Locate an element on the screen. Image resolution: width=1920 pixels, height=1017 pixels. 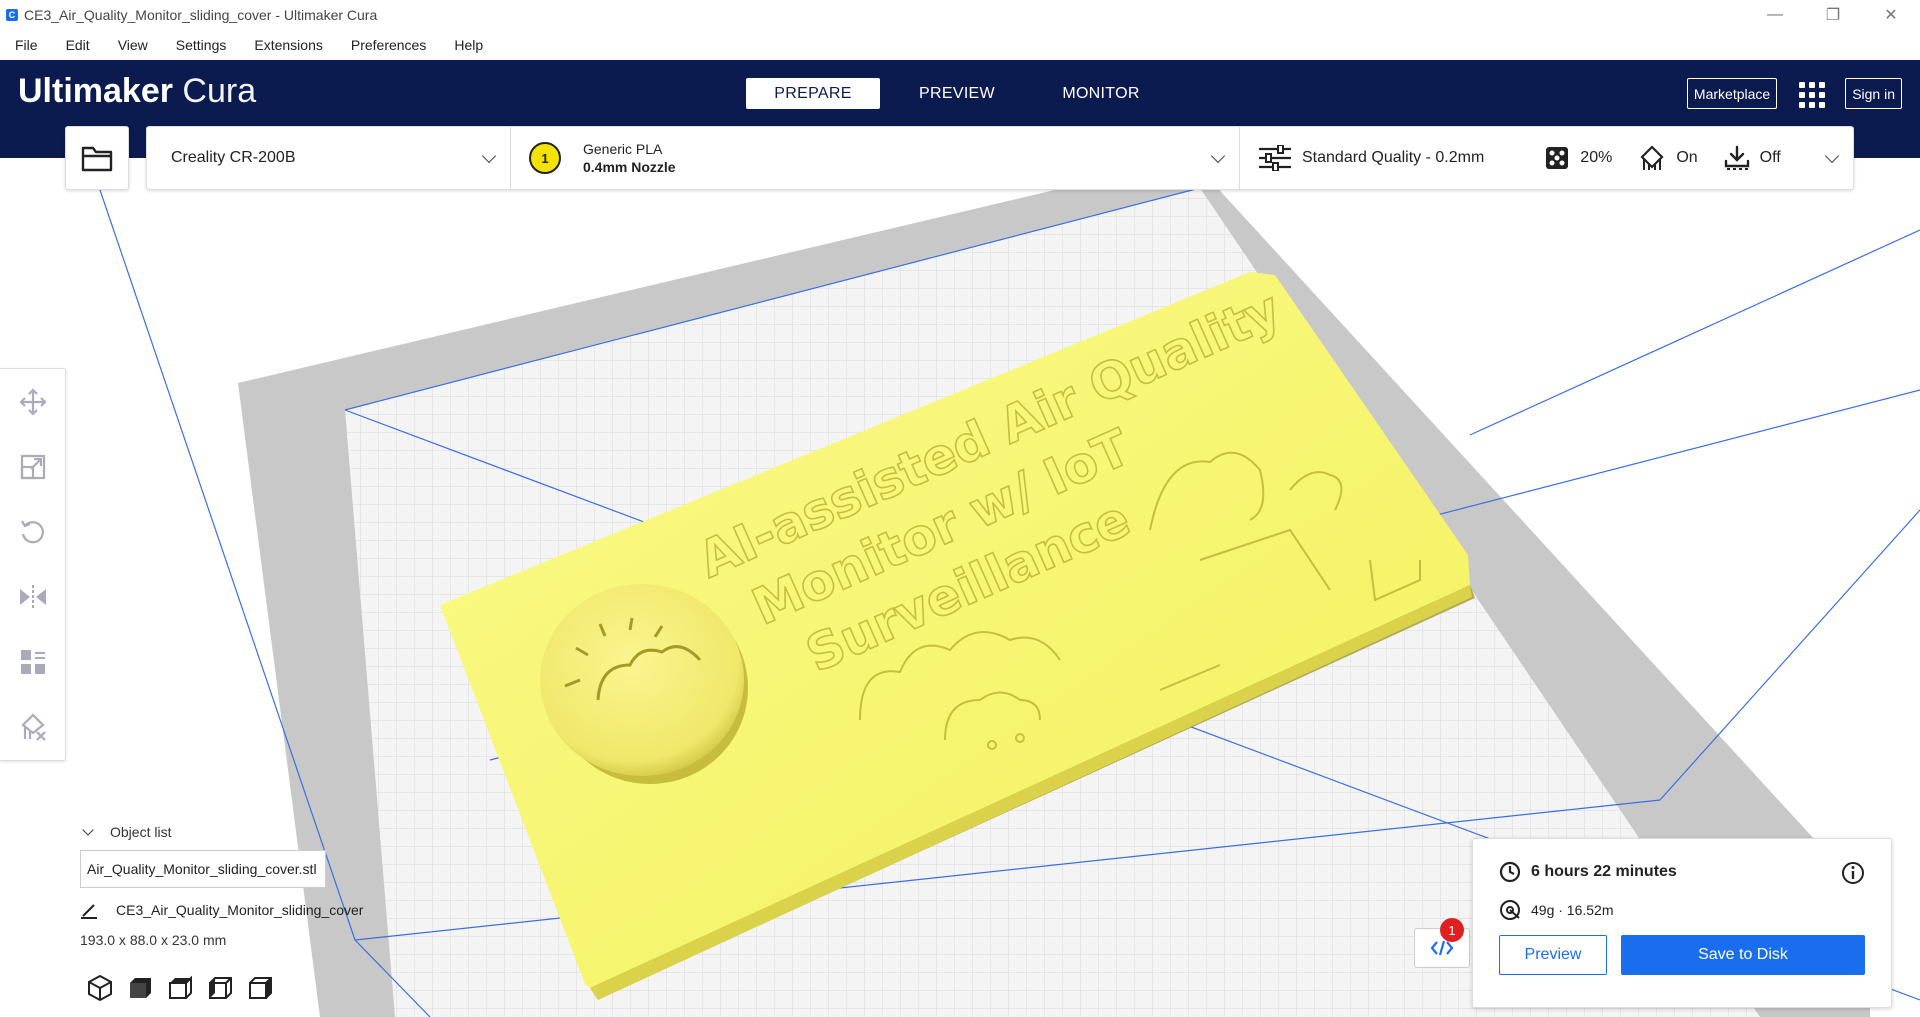
view-3d-button is located at coordinates (100, 988).